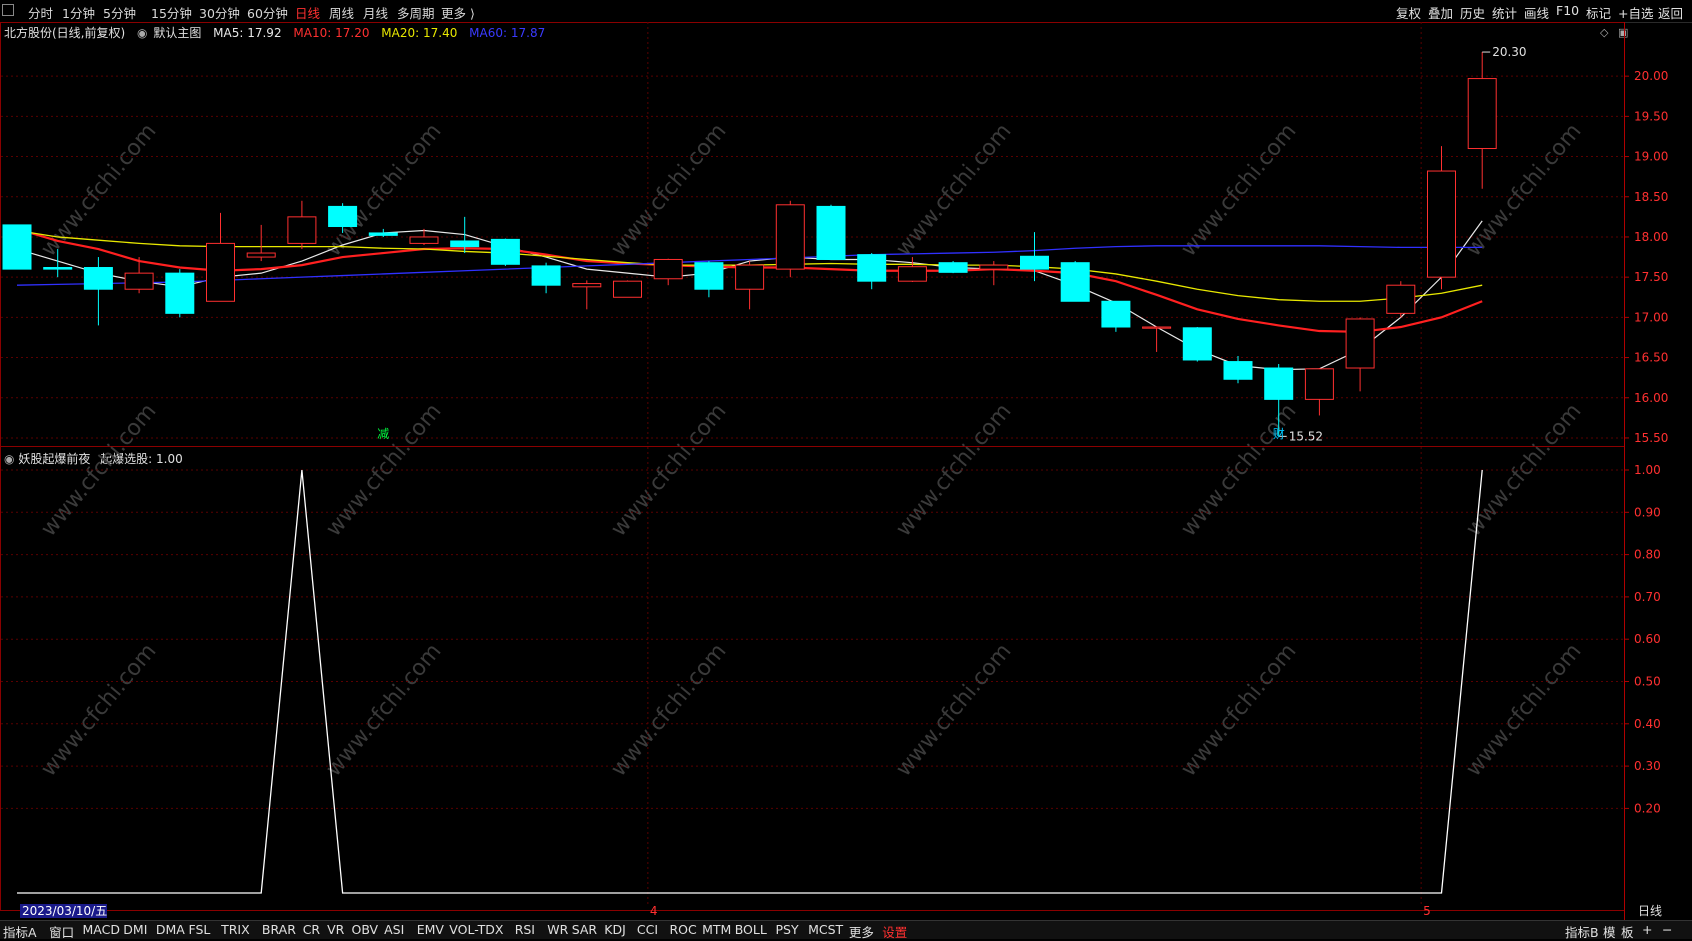 This screenshot has width=1692, height=941. Describe the element at coordinates (20, 931) in the screenshot. I see `indicator-tab-0: 指标A` at that location.